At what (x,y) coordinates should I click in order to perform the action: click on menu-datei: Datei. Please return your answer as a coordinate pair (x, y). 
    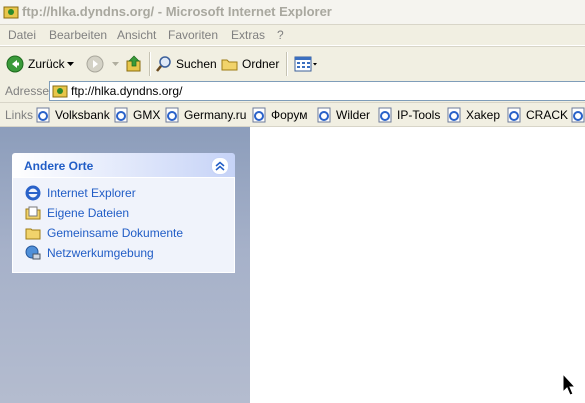
    Looking at the image, I should click on (22, 35).